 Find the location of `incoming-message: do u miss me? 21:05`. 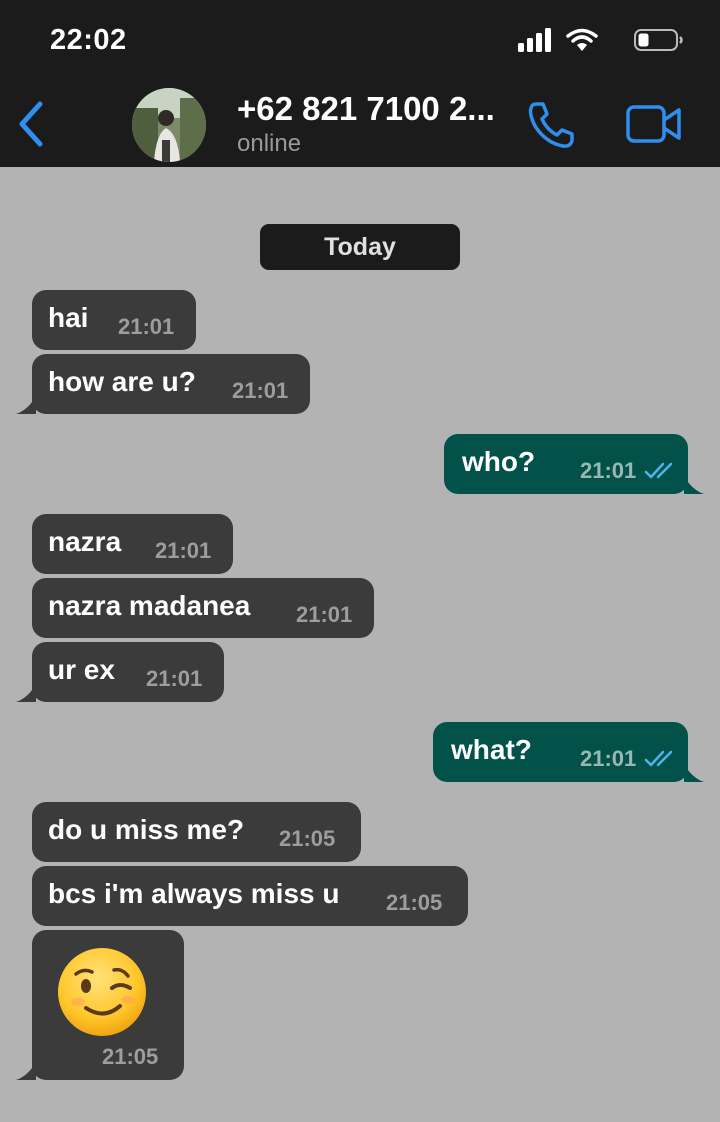

incoming-message: do u miss me? 21:05 is located at coordinates (196, 832).